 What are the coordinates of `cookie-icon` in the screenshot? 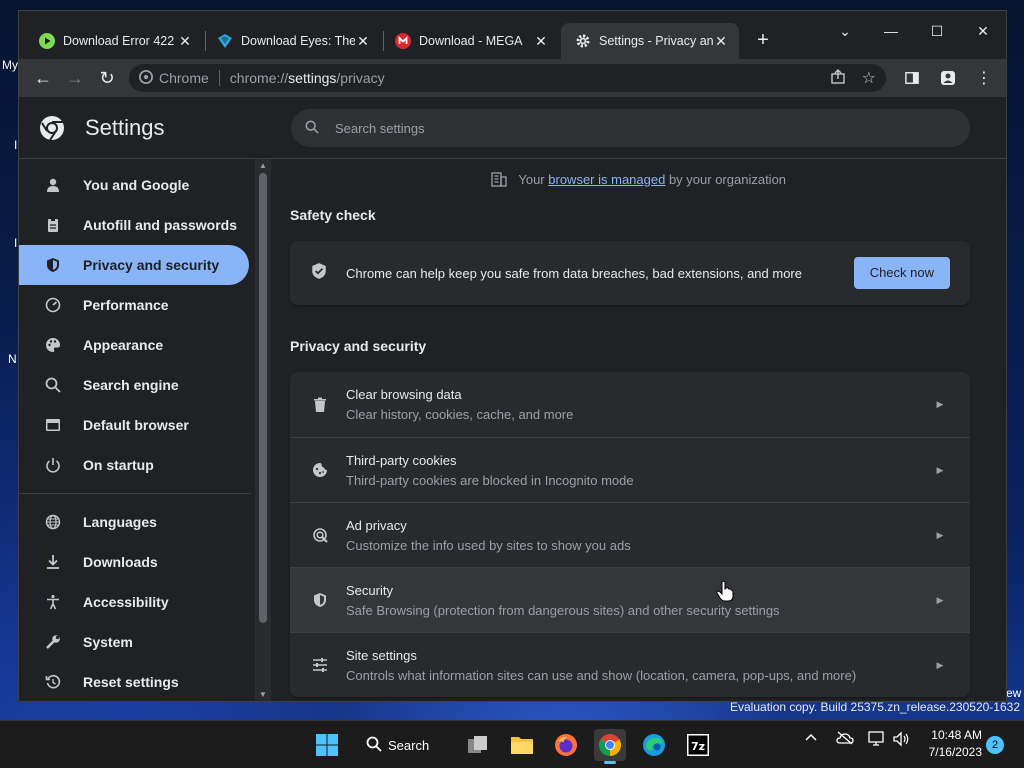 It's located at (320, 470).